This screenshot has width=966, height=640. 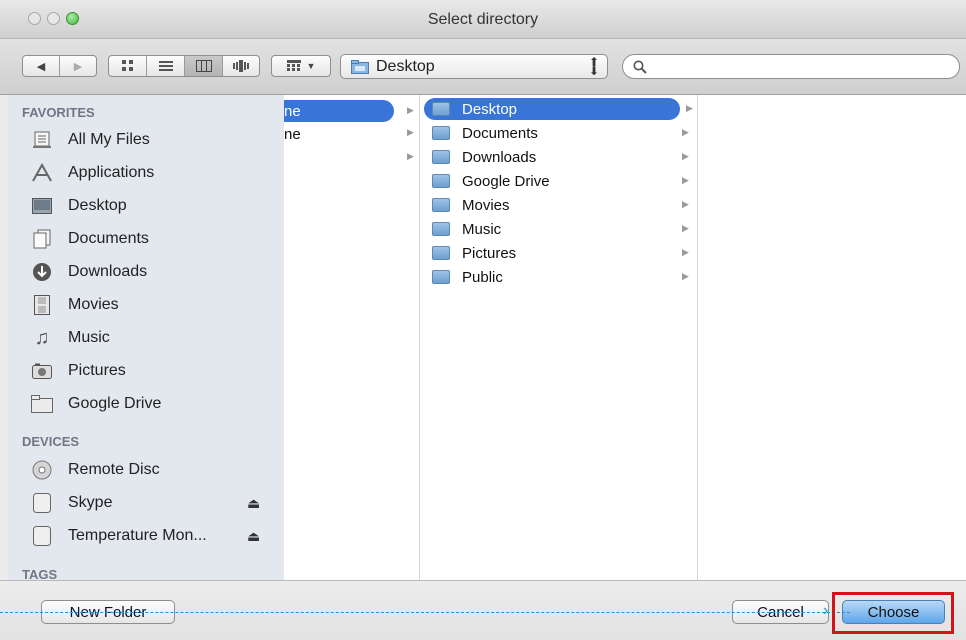 I want to click on search-field, so click(x=791, y=66).